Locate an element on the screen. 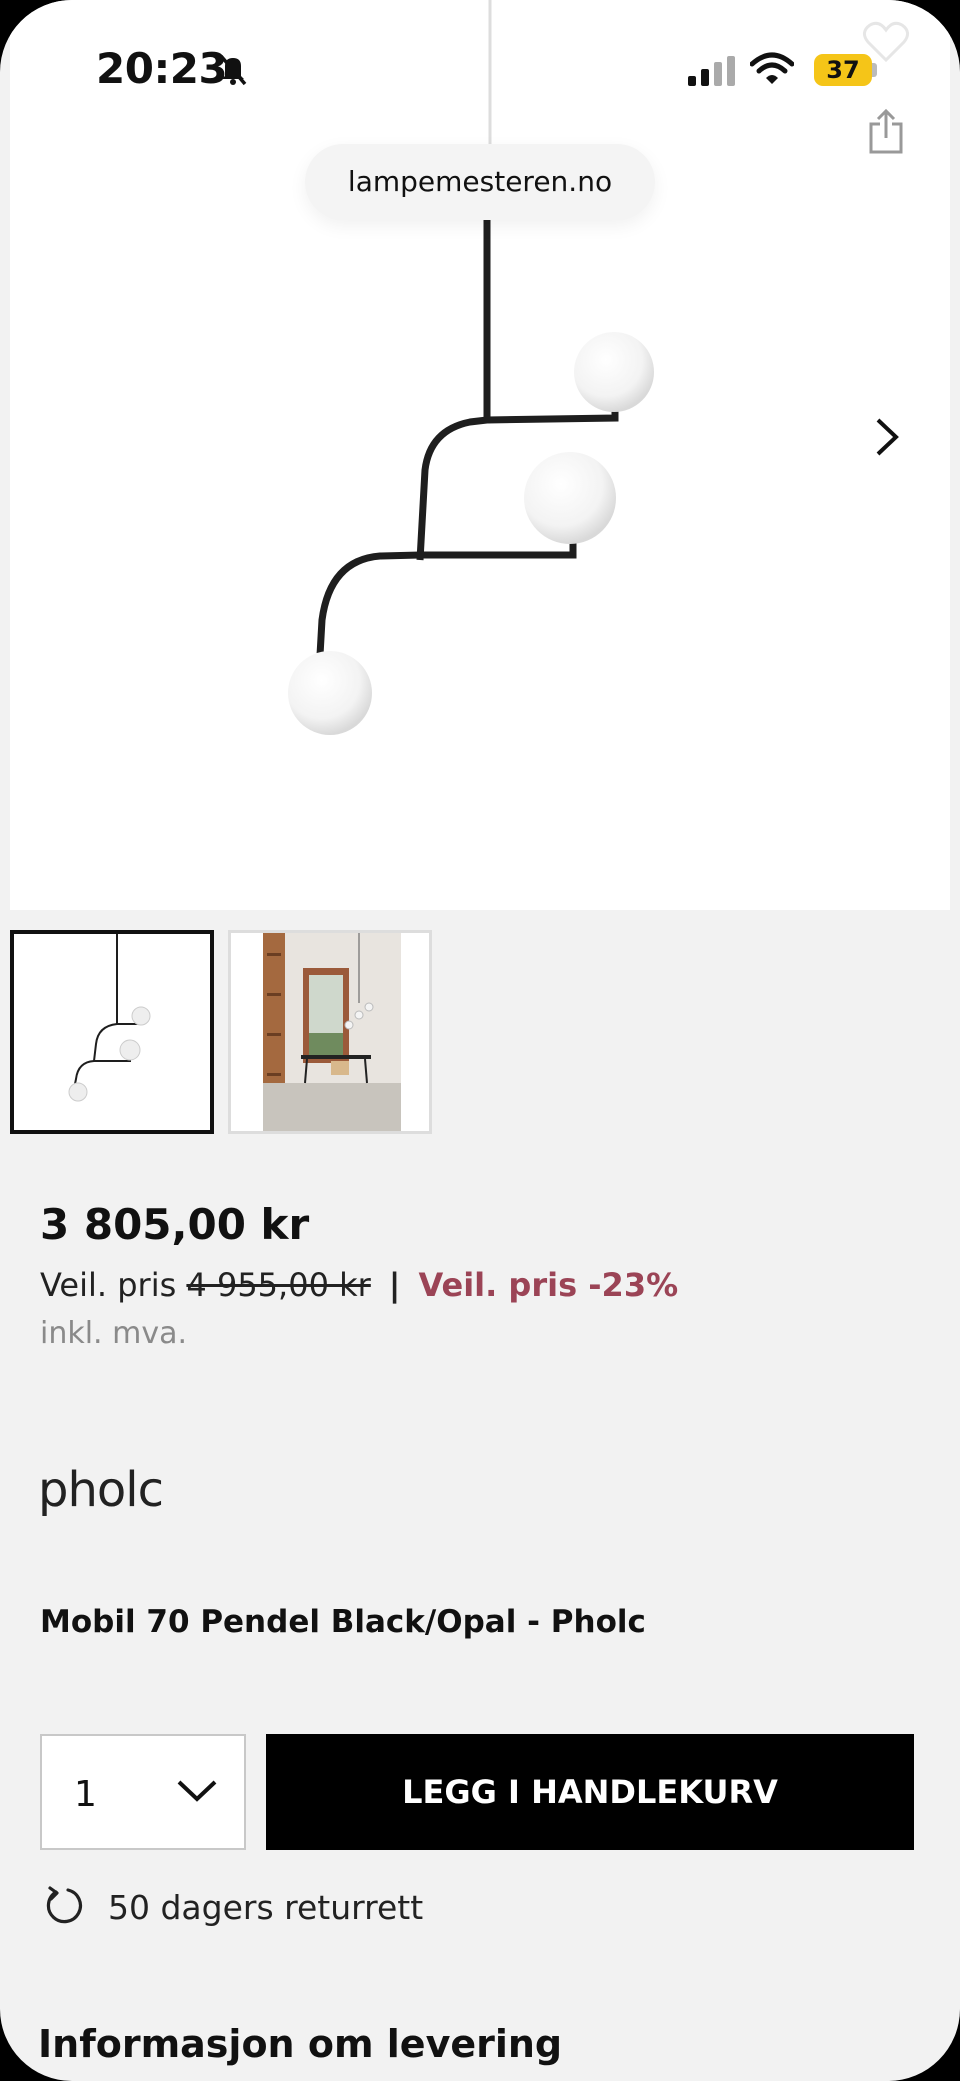  return-icon is located at coordinates (64, 1905).